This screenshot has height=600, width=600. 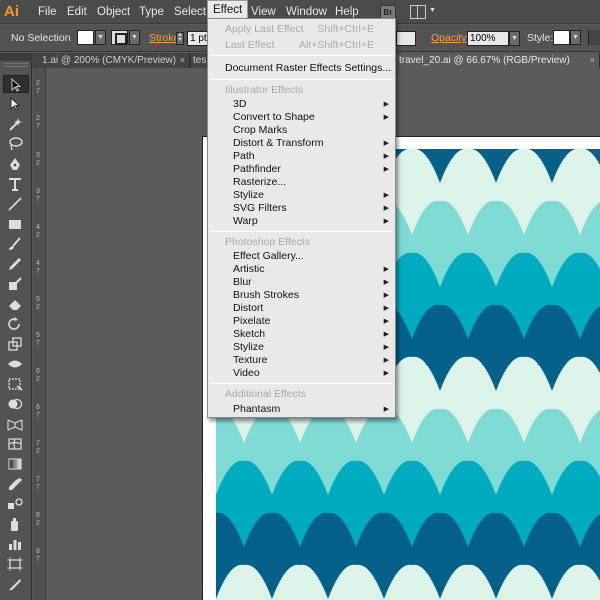 I want to click on opacity-dropdown-arrow: ▼, so click(x=514, y=38).